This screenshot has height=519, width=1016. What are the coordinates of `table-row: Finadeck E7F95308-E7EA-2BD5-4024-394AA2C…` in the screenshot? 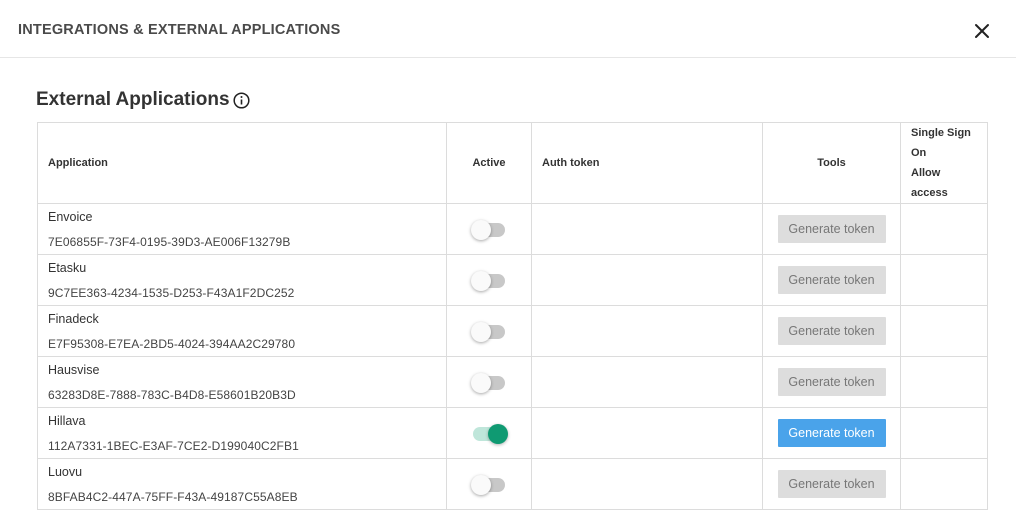 It's located at (512, 331).